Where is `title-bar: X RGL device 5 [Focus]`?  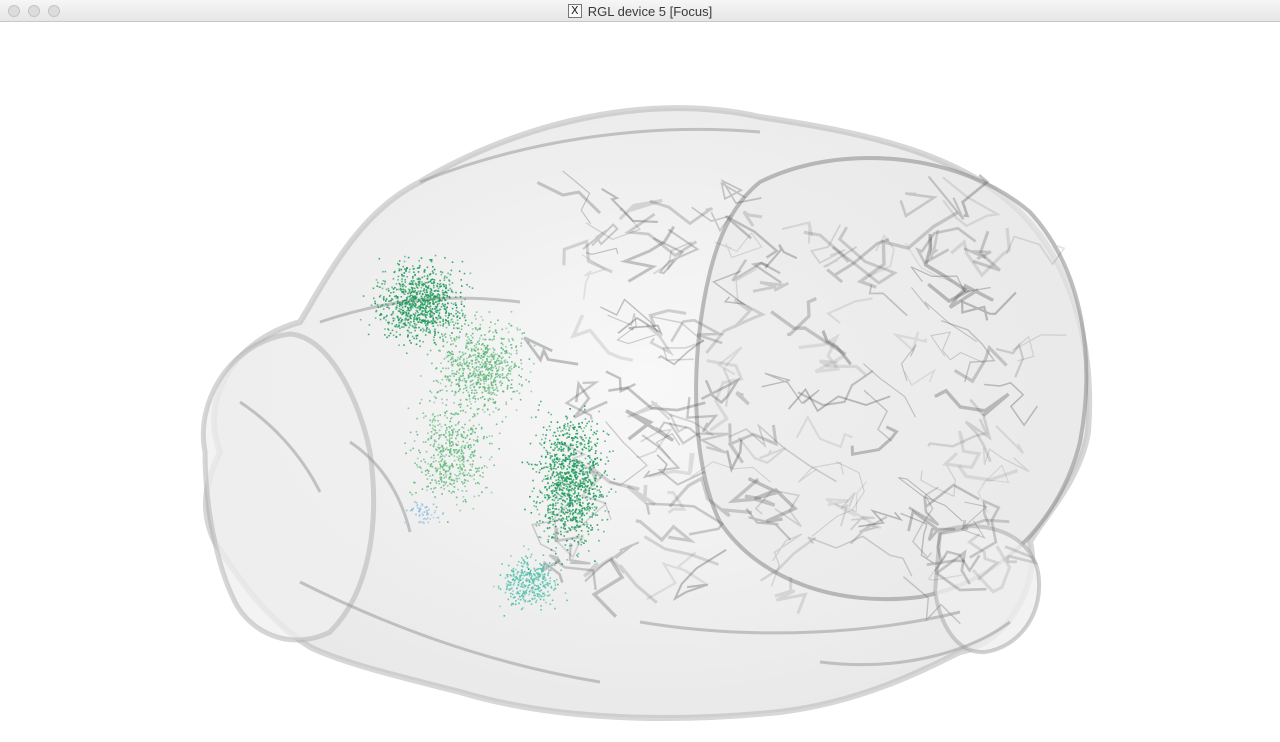 title-bar: X RGL device 5 [Focus] is located at coordinates (640, 11).